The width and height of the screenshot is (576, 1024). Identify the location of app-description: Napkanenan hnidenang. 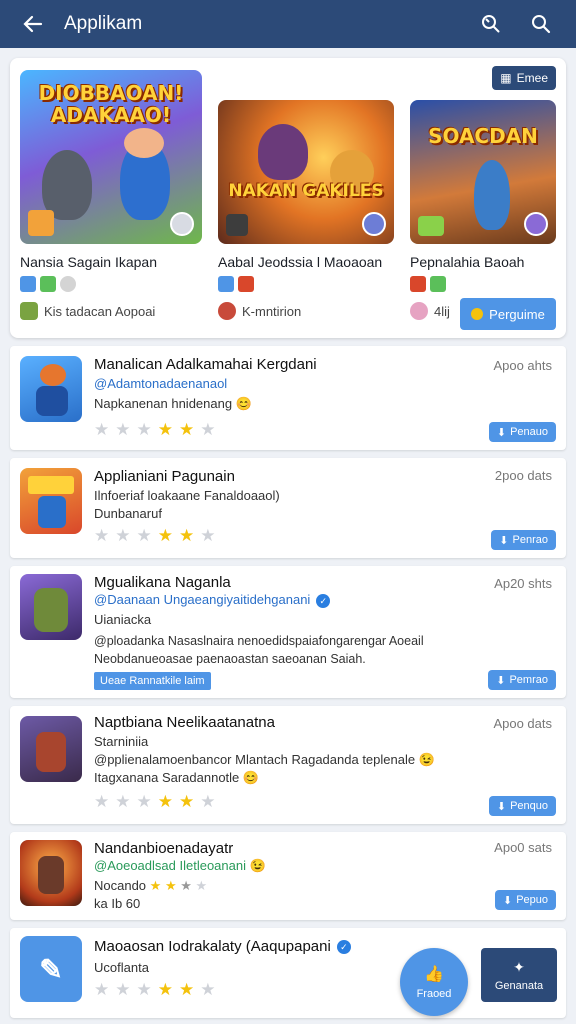
(163, 403).